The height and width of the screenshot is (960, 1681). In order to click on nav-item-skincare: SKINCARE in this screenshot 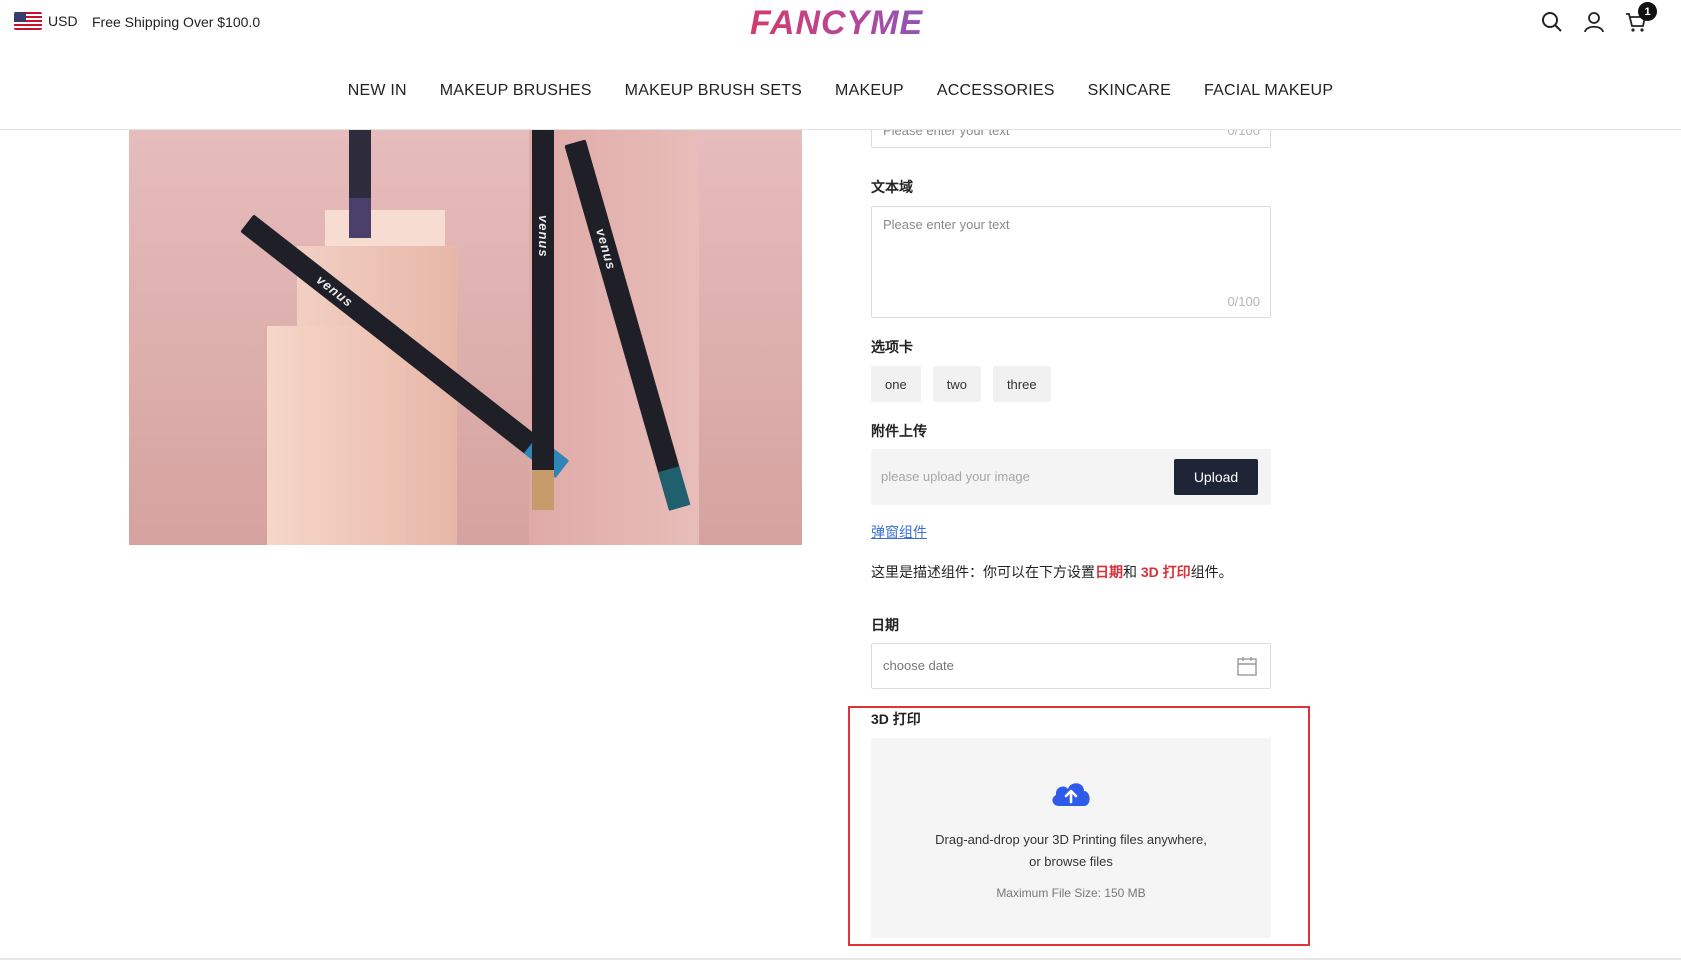, I will do `click(1129, 91)`.